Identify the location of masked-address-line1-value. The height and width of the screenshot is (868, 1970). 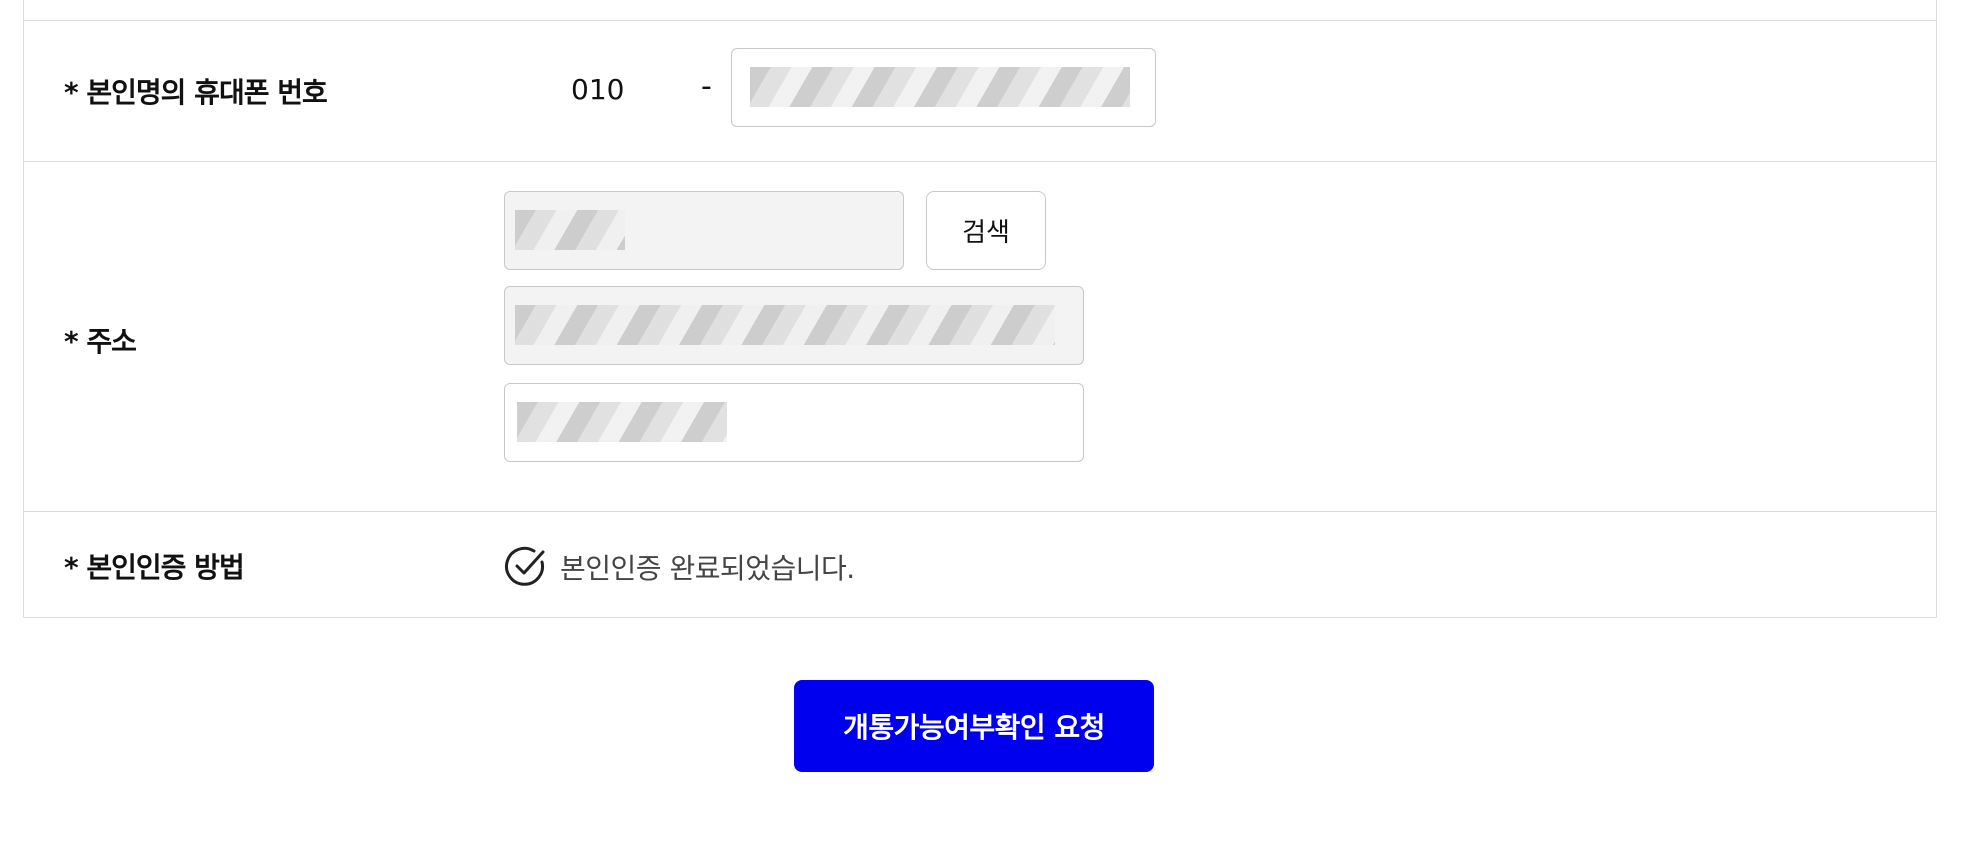
(785, 325).